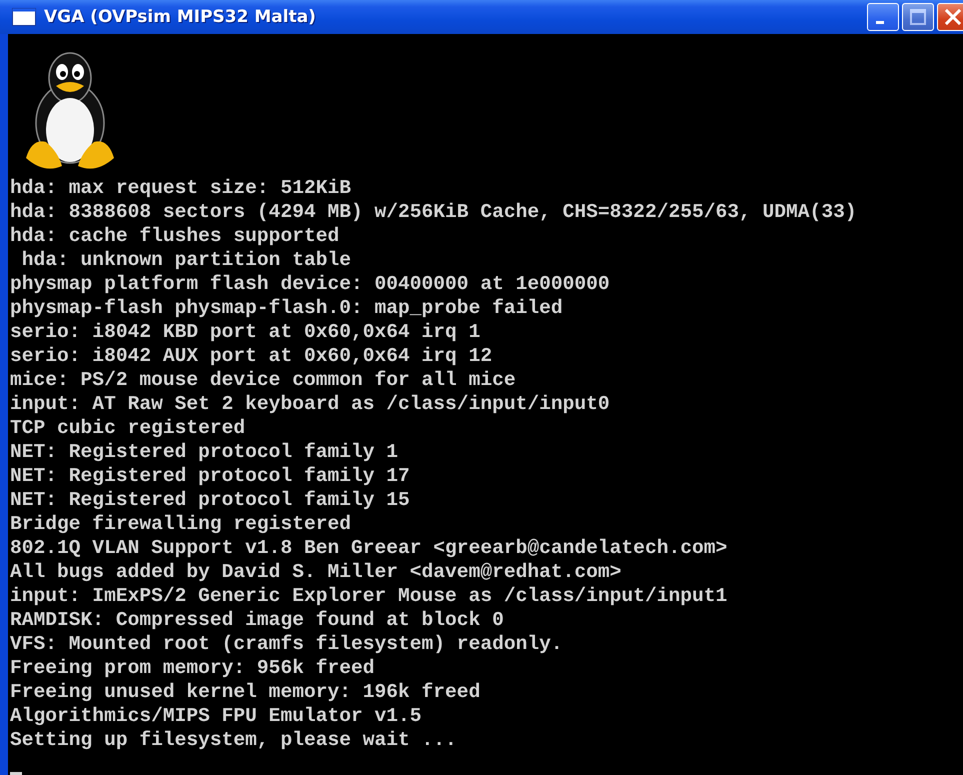 The height and width of the screenshot is (775, 963). Describe the element at coordinates (316, 572) in the screenshot. I see `console-line: All bugs added by David S. Miller <davem@redhat.com>` at that location.